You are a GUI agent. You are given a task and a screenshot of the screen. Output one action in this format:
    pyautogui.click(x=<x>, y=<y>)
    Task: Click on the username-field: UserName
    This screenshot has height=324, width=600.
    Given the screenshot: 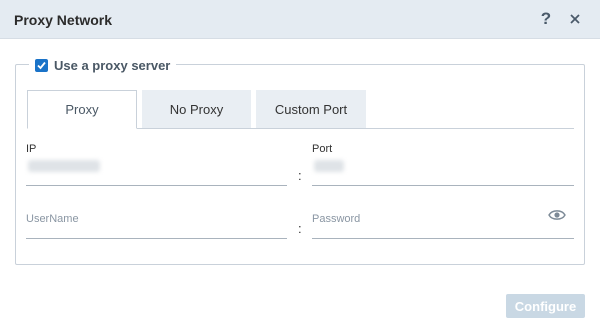 What is the action you would take?
    pyautogui.click(x=52, y=219)
    